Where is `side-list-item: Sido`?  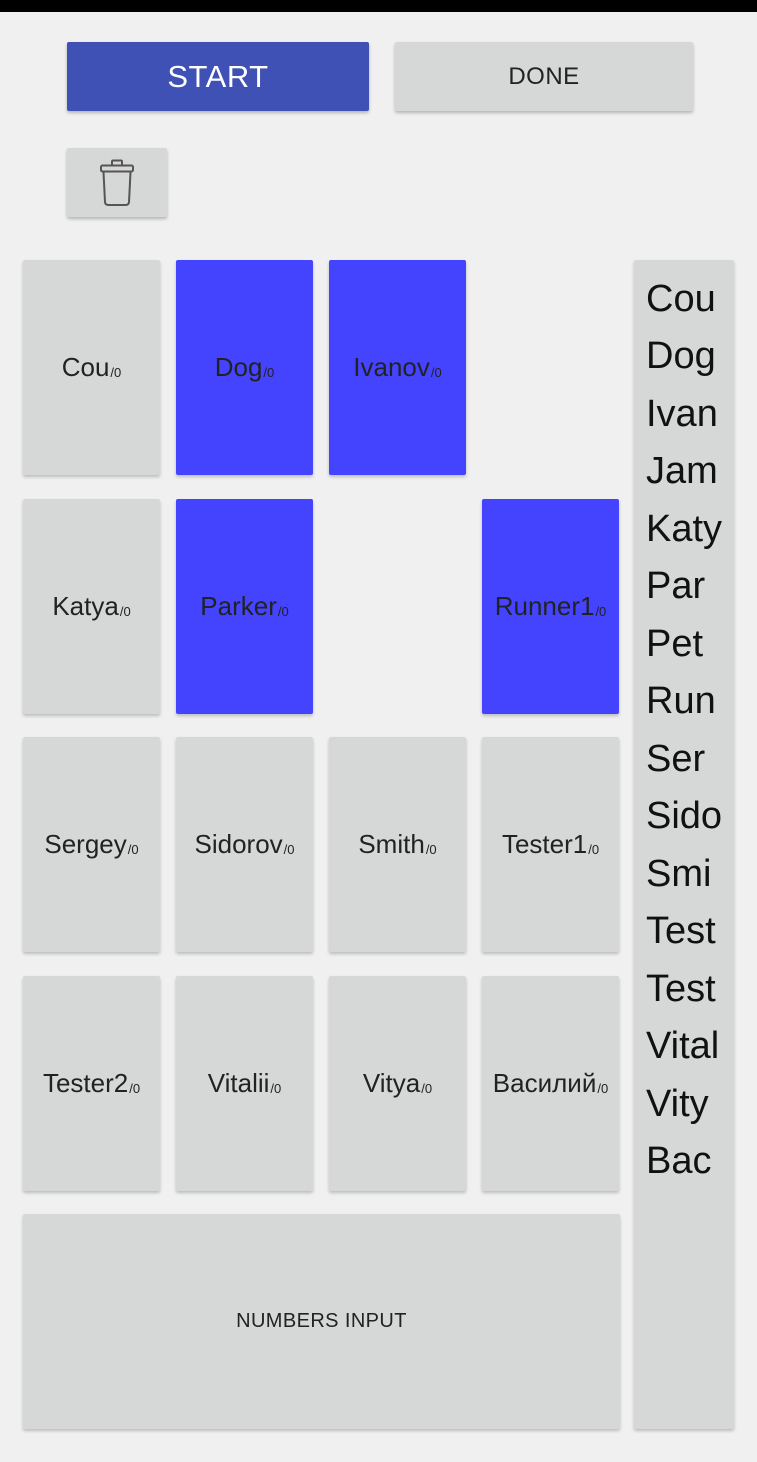 side-list-item: Sido is located at coordinates (684, 816).